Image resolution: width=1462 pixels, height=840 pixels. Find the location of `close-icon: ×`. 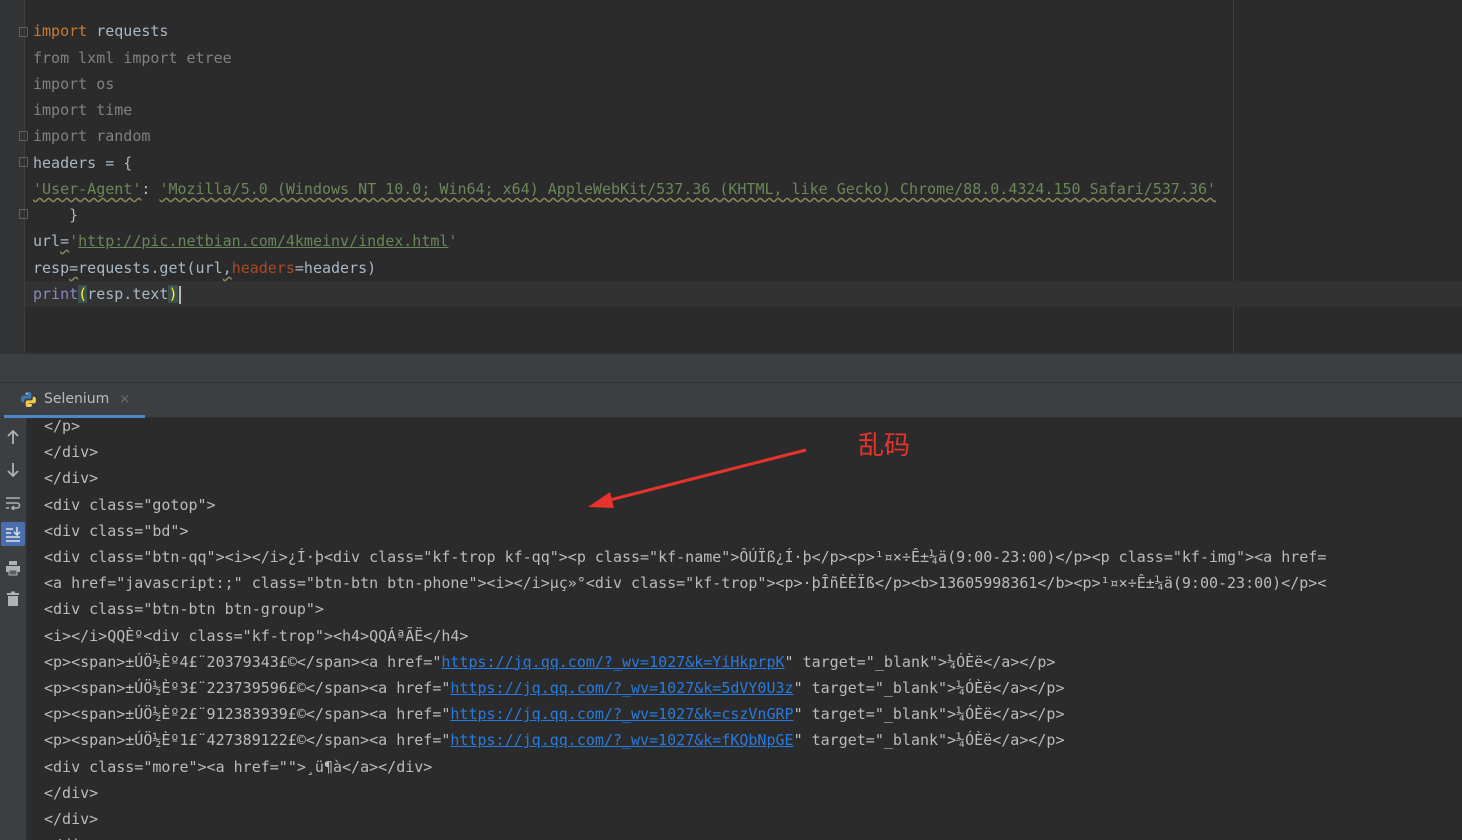

close-icon: × is located at coordinates (124, 399).